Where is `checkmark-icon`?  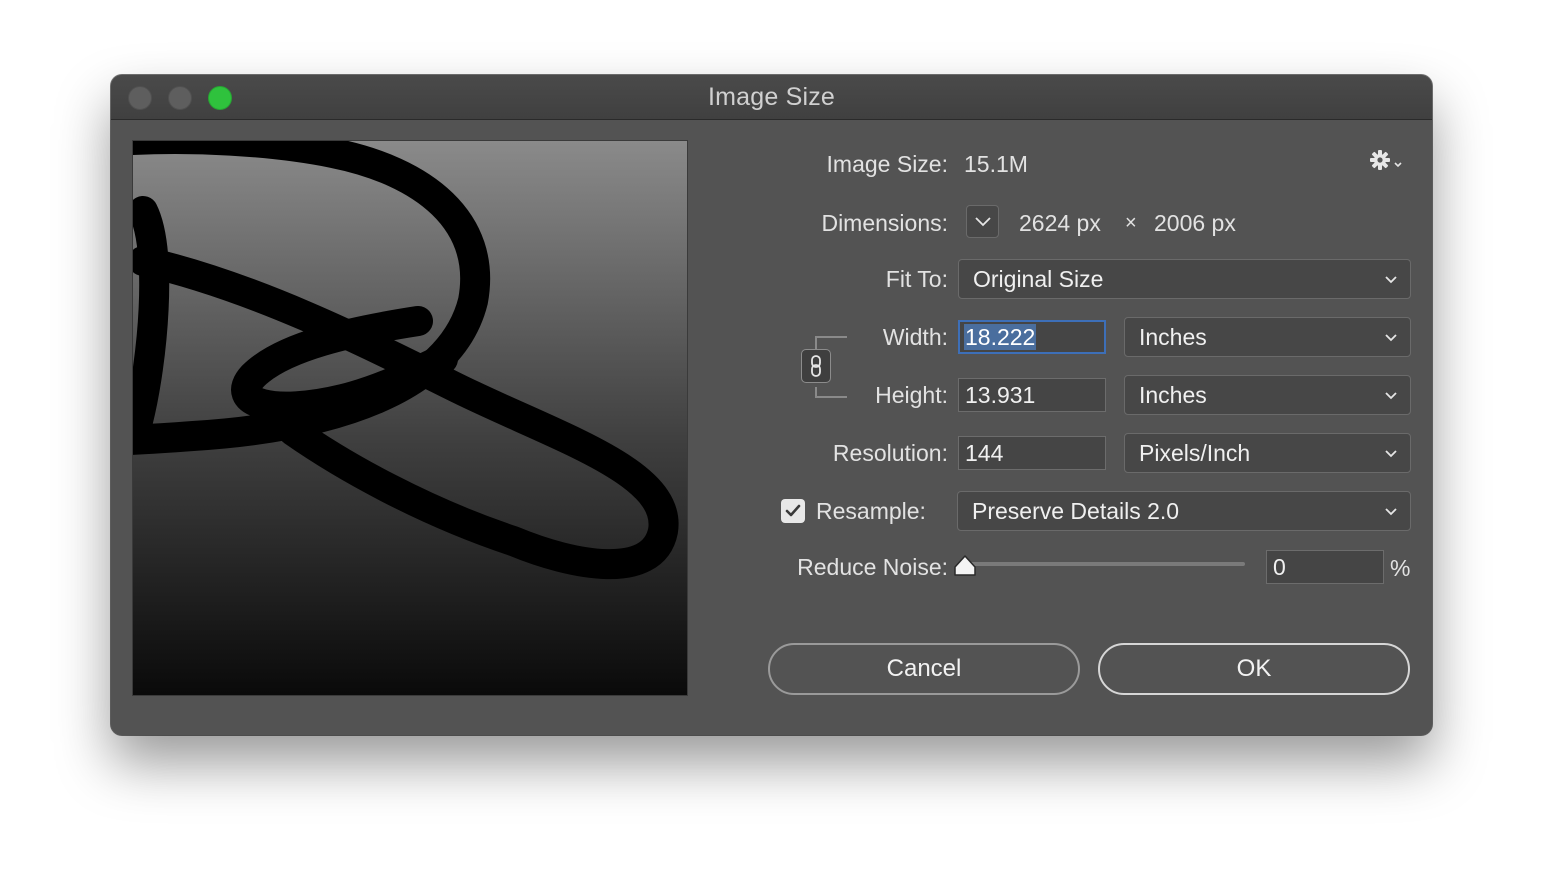 checkmark-icon is located at coordinates (793, 510).